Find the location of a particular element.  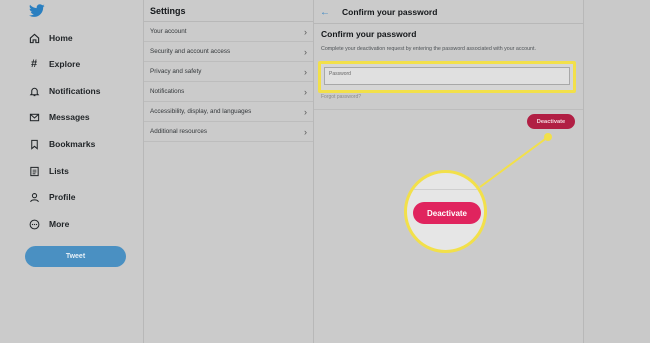

deactivate-button: Deactivate is located at coordinates (551, 121).